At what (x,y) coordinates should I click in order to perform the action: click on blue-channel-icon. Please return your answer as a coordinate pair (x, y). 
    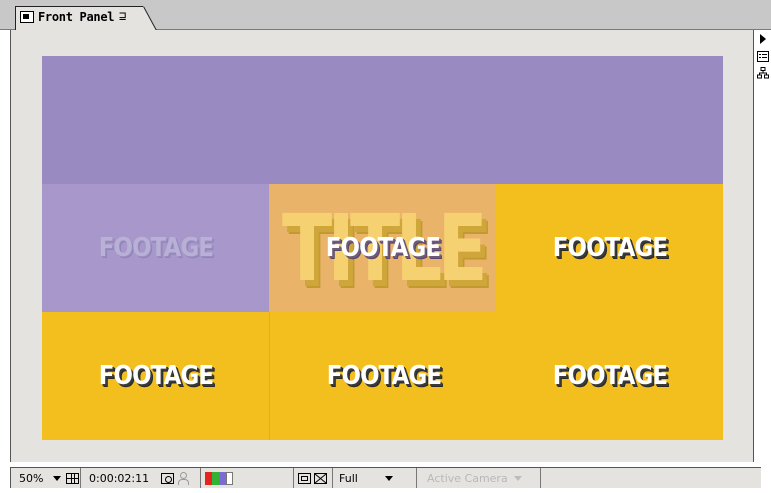
    Looking at the image, I should click on (222, 478).